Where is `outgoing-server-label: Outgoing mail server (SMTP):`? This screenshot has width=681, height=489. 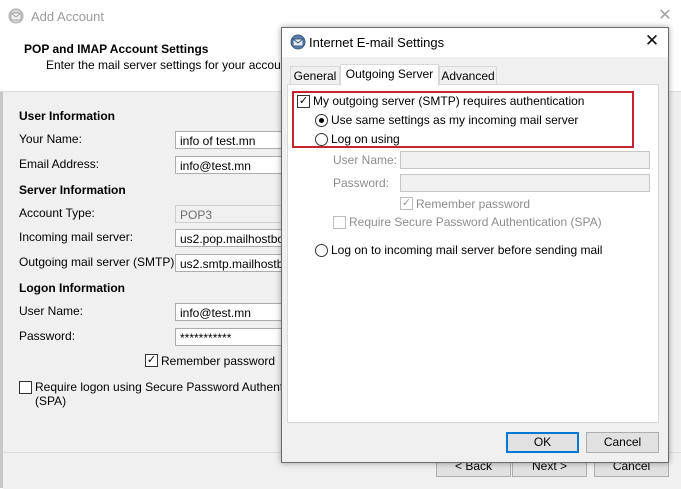 outgoing-server-label: Outgoing mail server (SMTP): is located at coordinates (98, 262).